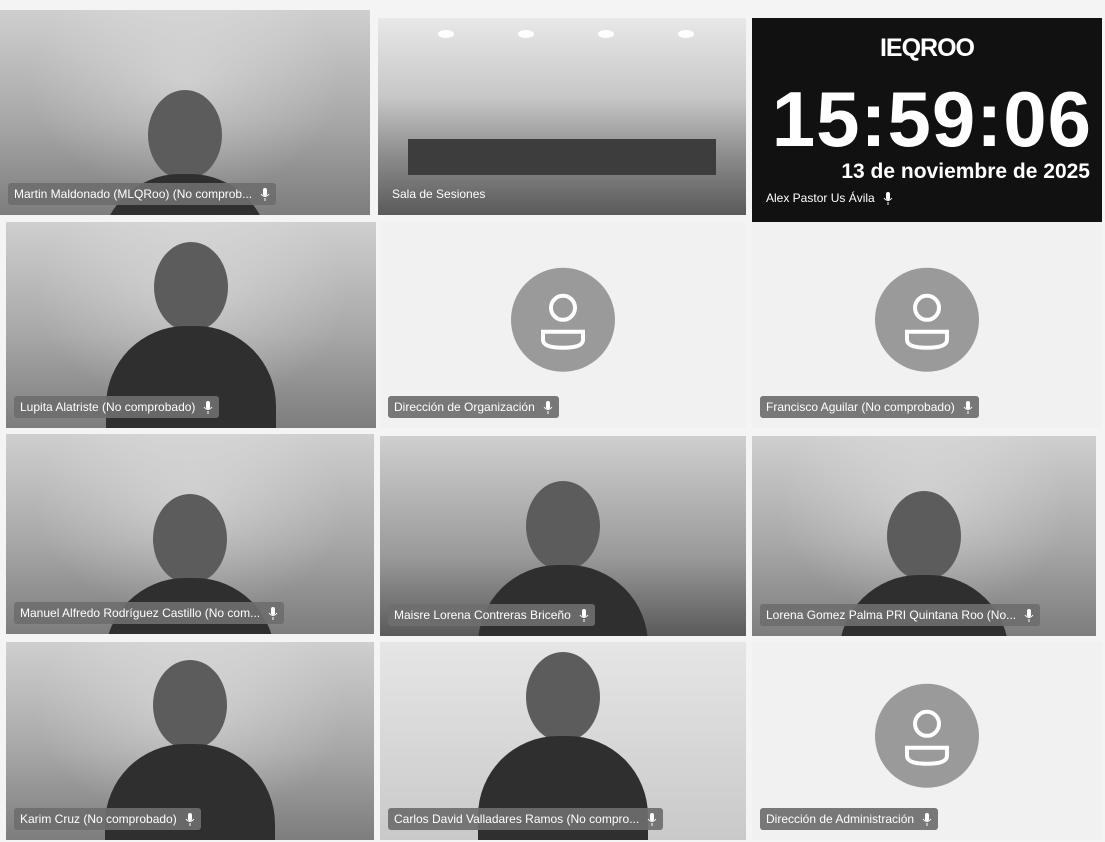  What do you see at coordinates (927, 48) in the screenshot?
I see `ieqroo-logo: IEQROO` at bounding box center [927, 48].